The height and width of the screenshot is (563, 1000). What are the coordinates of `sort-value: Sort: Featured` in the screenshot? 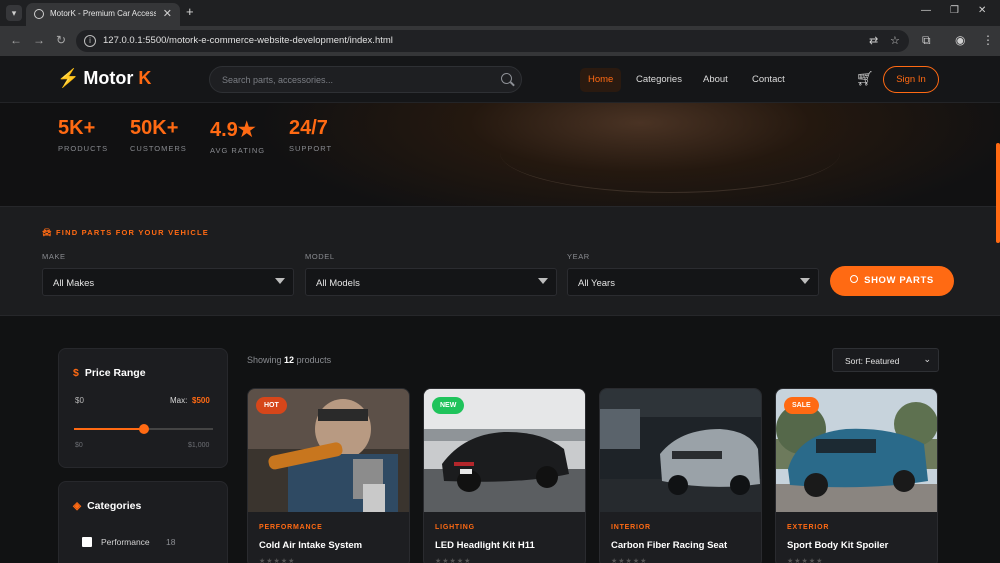 It's located at (872, 361).